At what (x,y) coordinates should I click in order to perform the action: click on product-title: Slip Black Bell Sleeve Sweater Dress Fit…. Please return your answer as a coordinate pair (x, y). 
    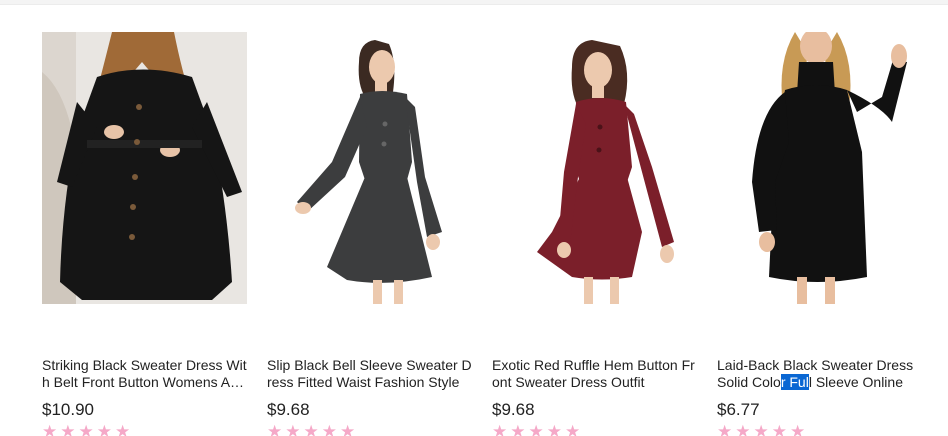
    Looking at the image, I should click on (370, 374).